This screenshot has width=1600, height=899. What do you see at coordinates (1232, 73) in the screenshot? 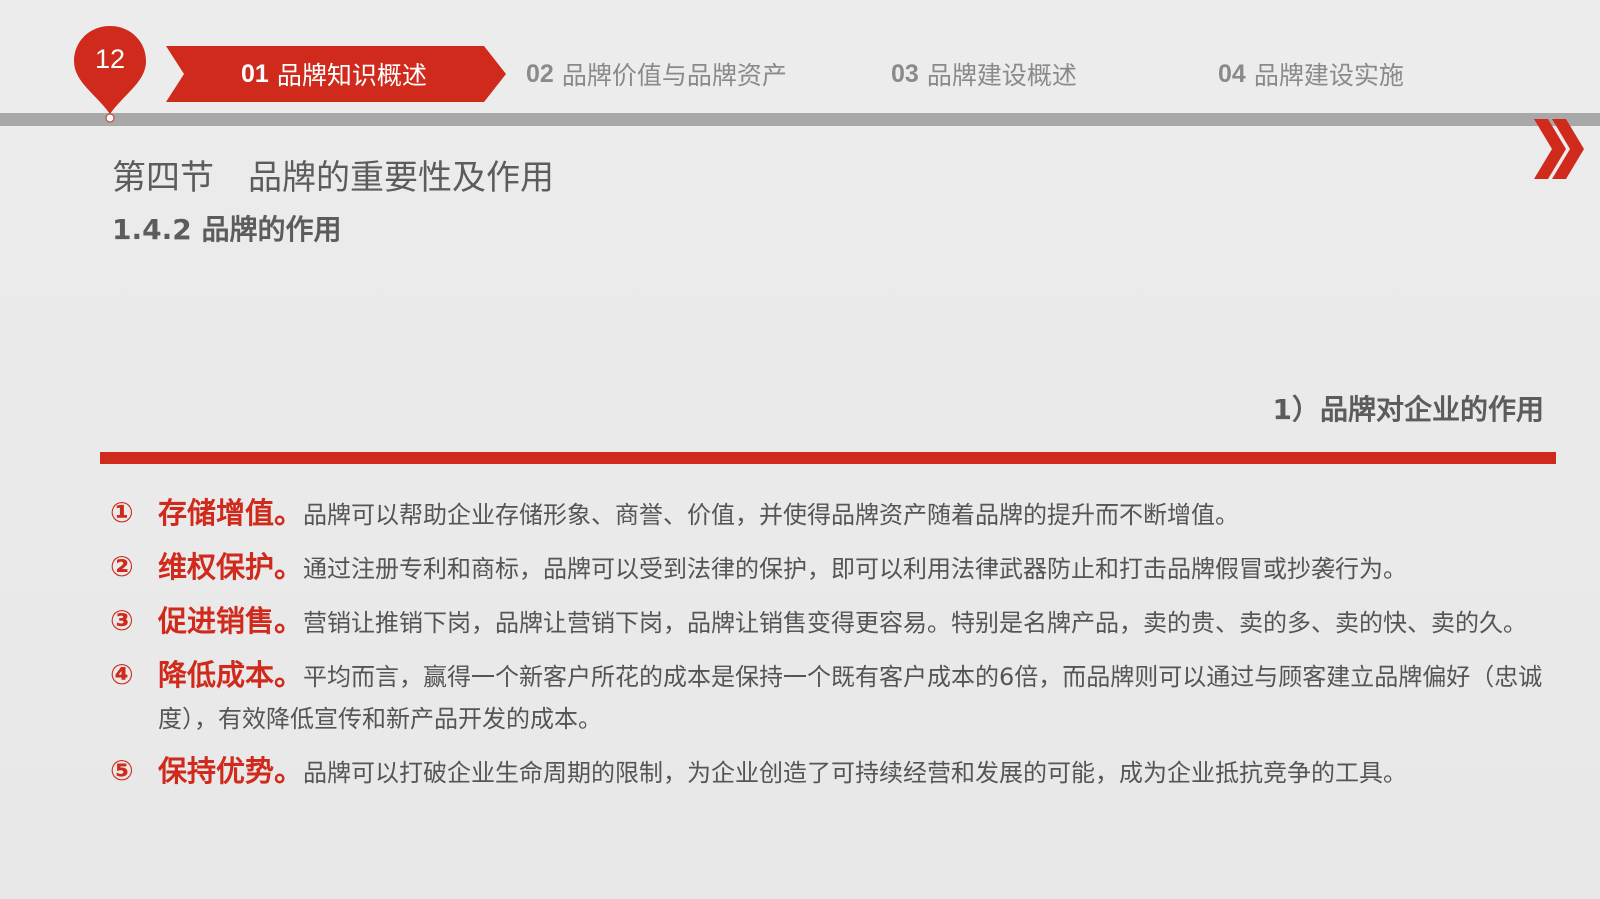
I see `tab-number: 04` at bounding box center [1232, 73].